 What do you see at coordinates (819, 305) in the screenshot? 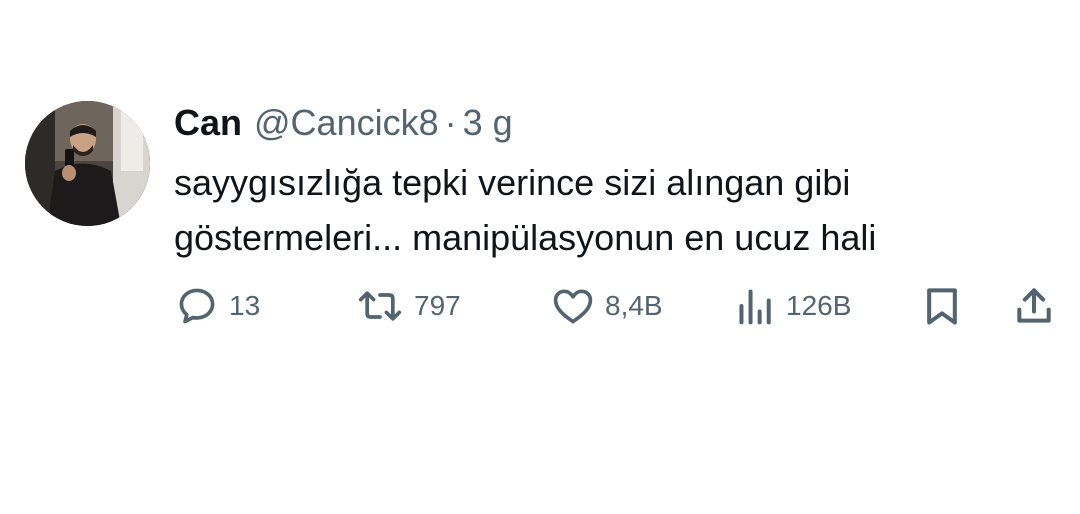
I see `views-count: 126B` at bounding box center [819, 305].